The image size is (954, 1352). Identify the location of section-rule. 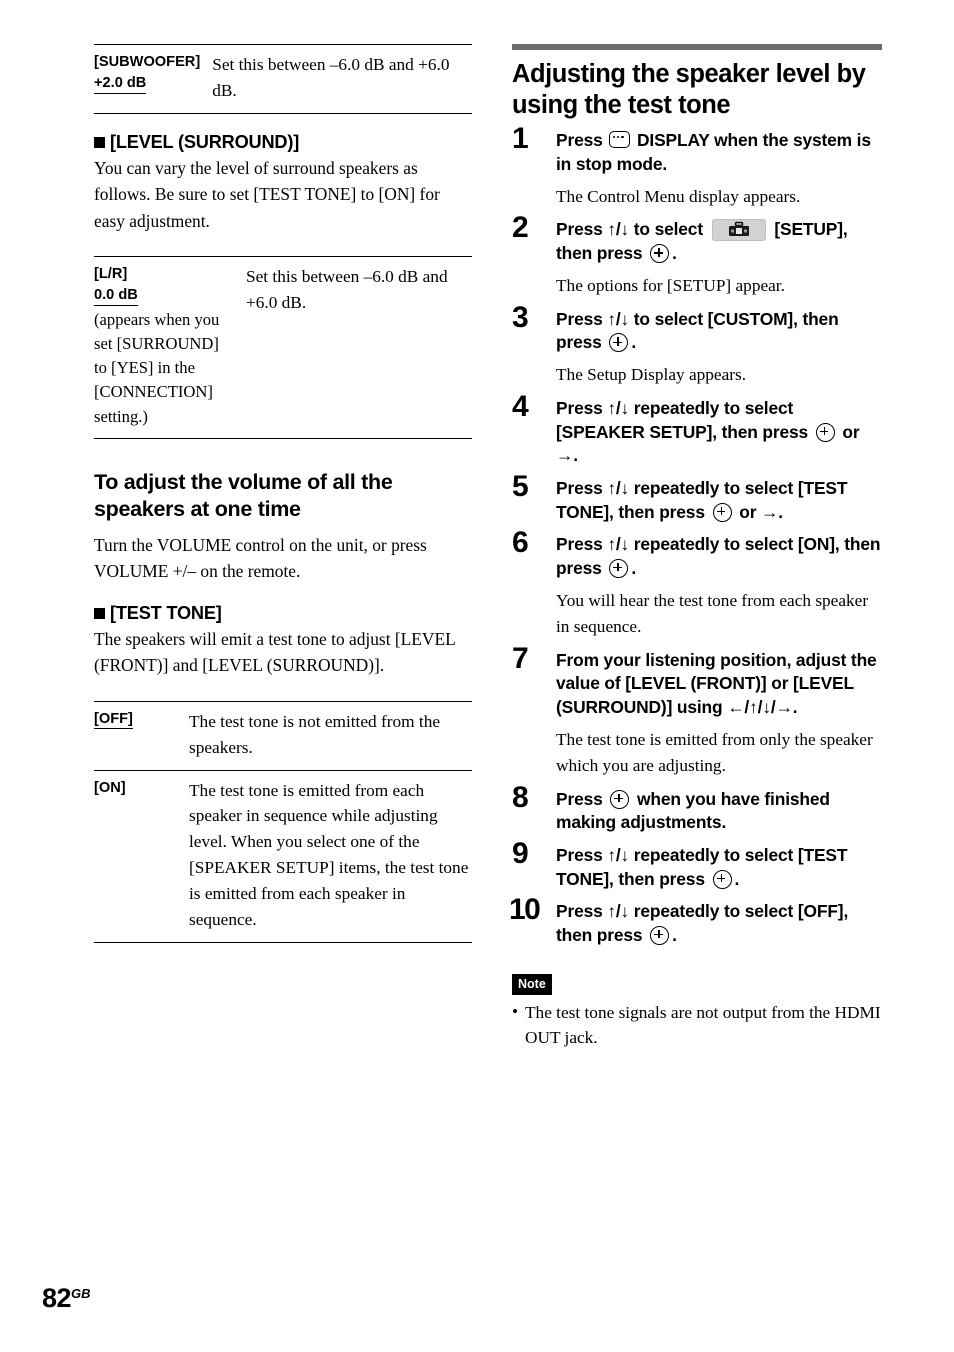
(697, 47).